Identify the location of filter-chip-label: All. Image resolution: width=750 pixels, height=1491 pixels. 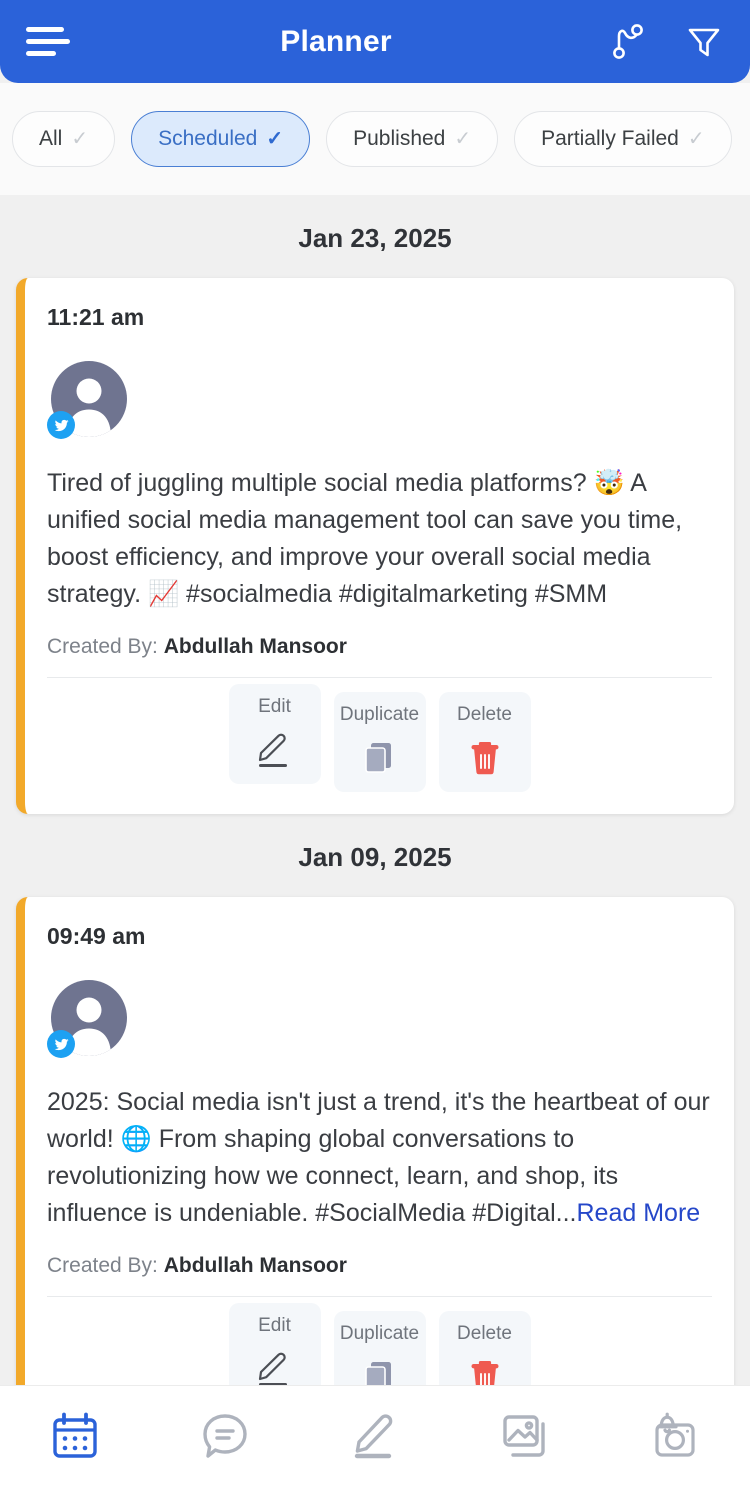
(51, 138).